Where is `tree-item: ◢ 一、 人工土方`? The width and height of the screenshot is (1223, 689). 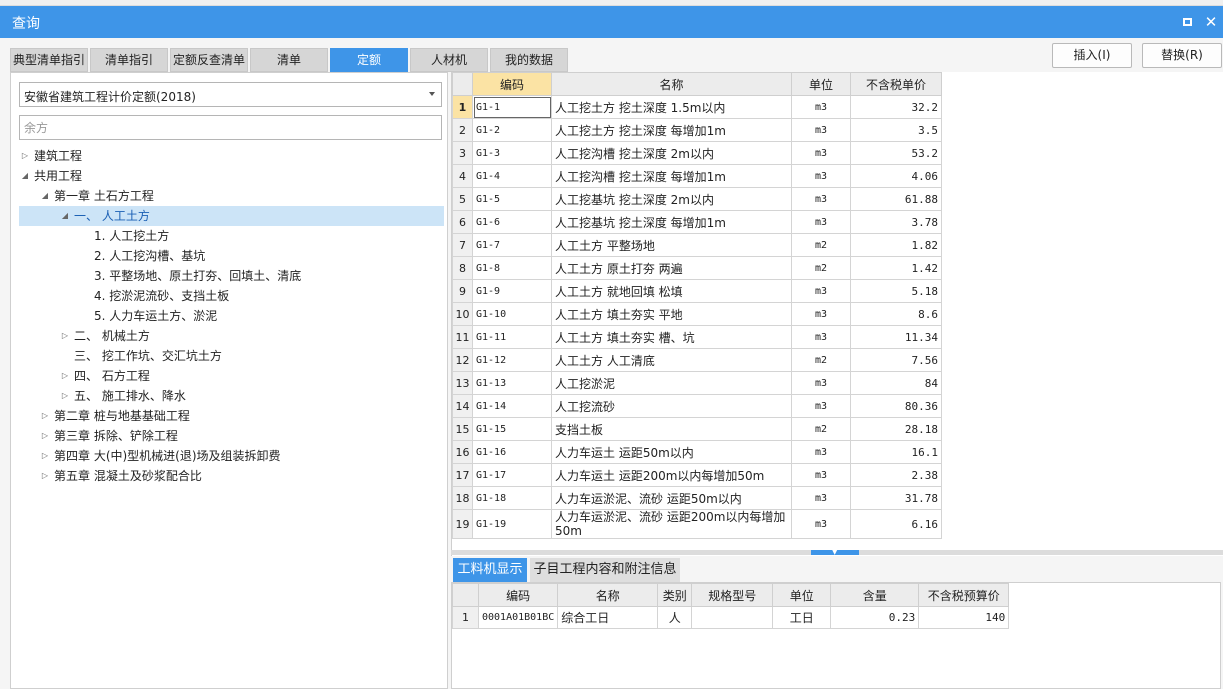 tree-item: ◢ 一、 人工土方 is located at coordinates (231, 216).